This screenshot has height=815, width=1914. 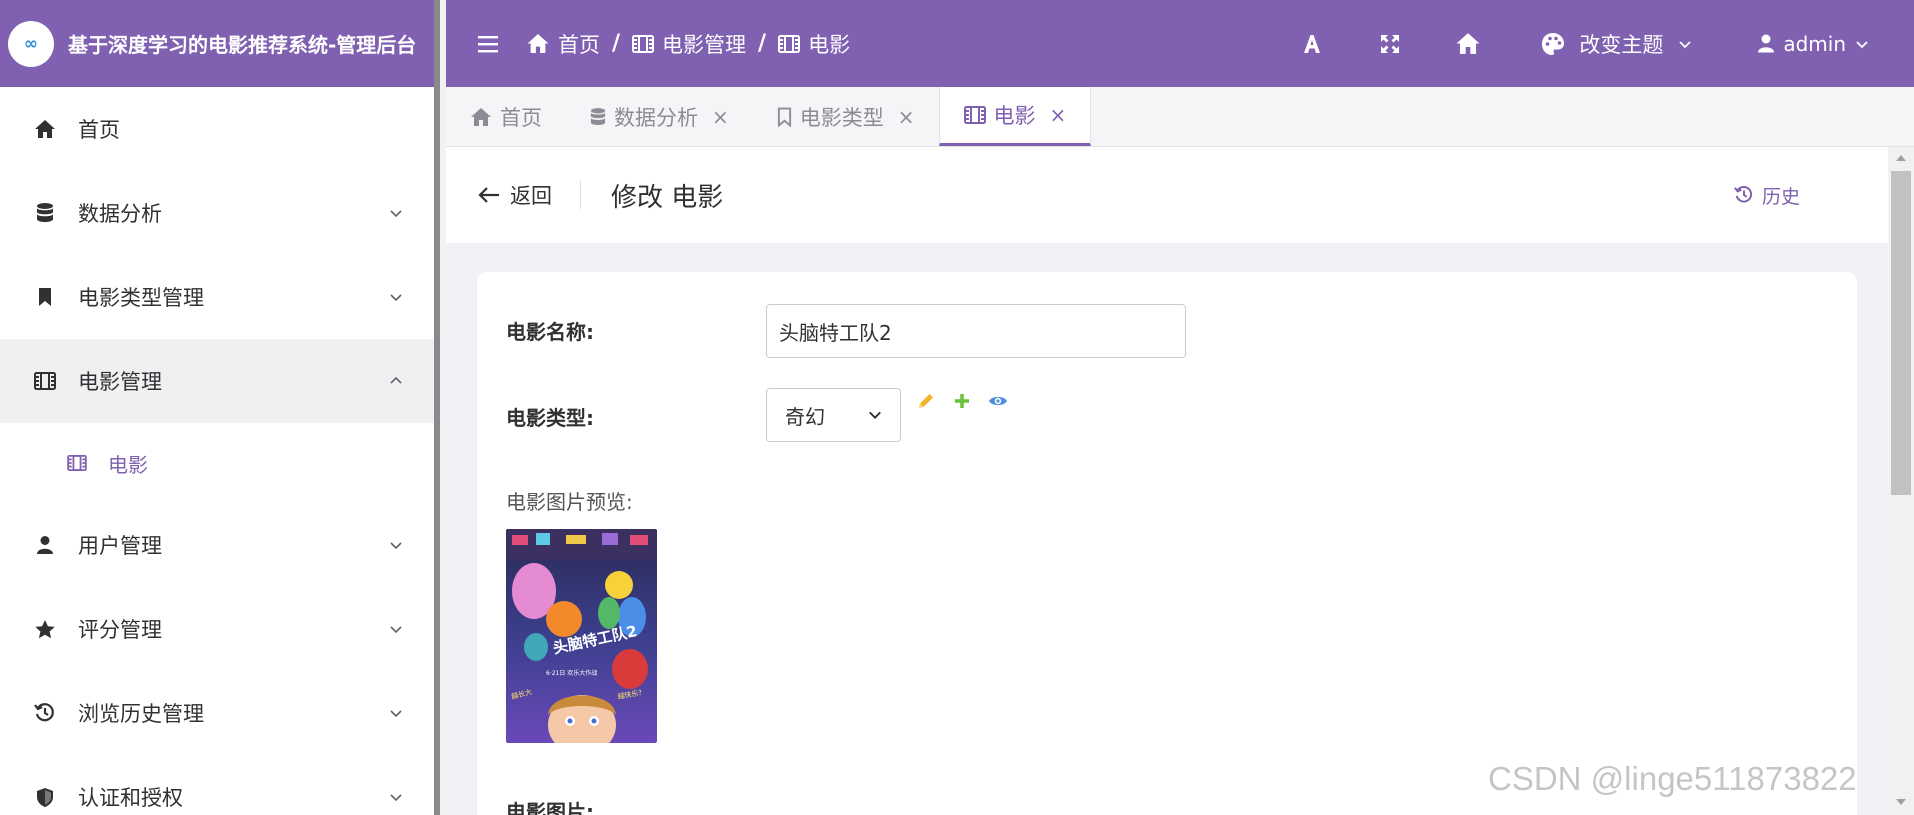 I want to click on tab-movie-type: 电影类型 ×, so click(x=846, y=116).